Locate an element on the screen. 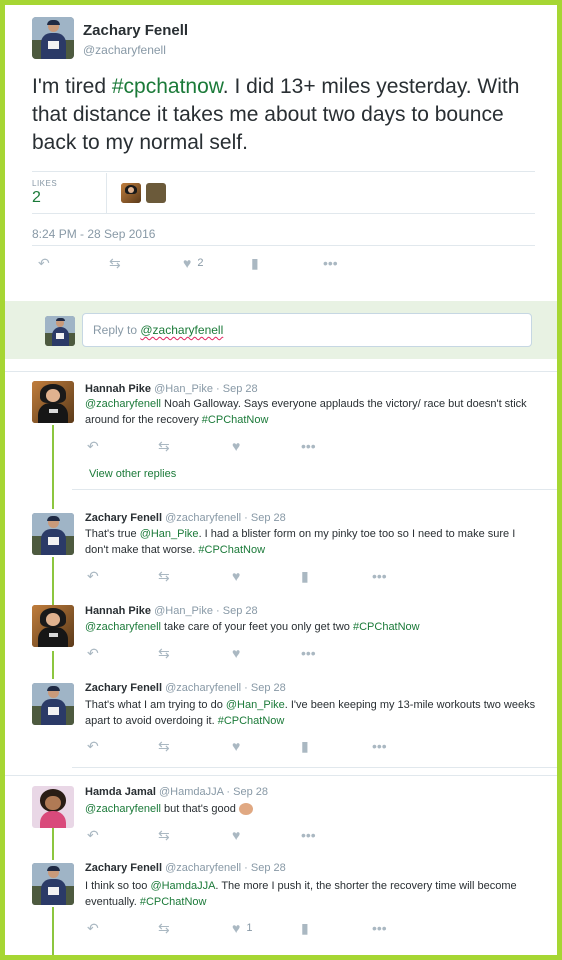 The height and width of the screenshot is (960, 562). likes-count: 2 is located at coordinates (36, 198).